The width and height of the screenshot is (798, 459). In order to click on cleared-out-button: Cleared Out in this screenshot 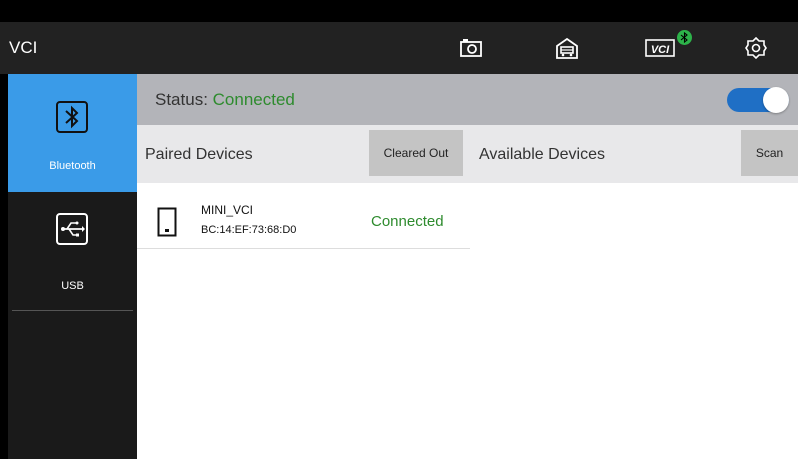, I will do `click(416, 153)`.